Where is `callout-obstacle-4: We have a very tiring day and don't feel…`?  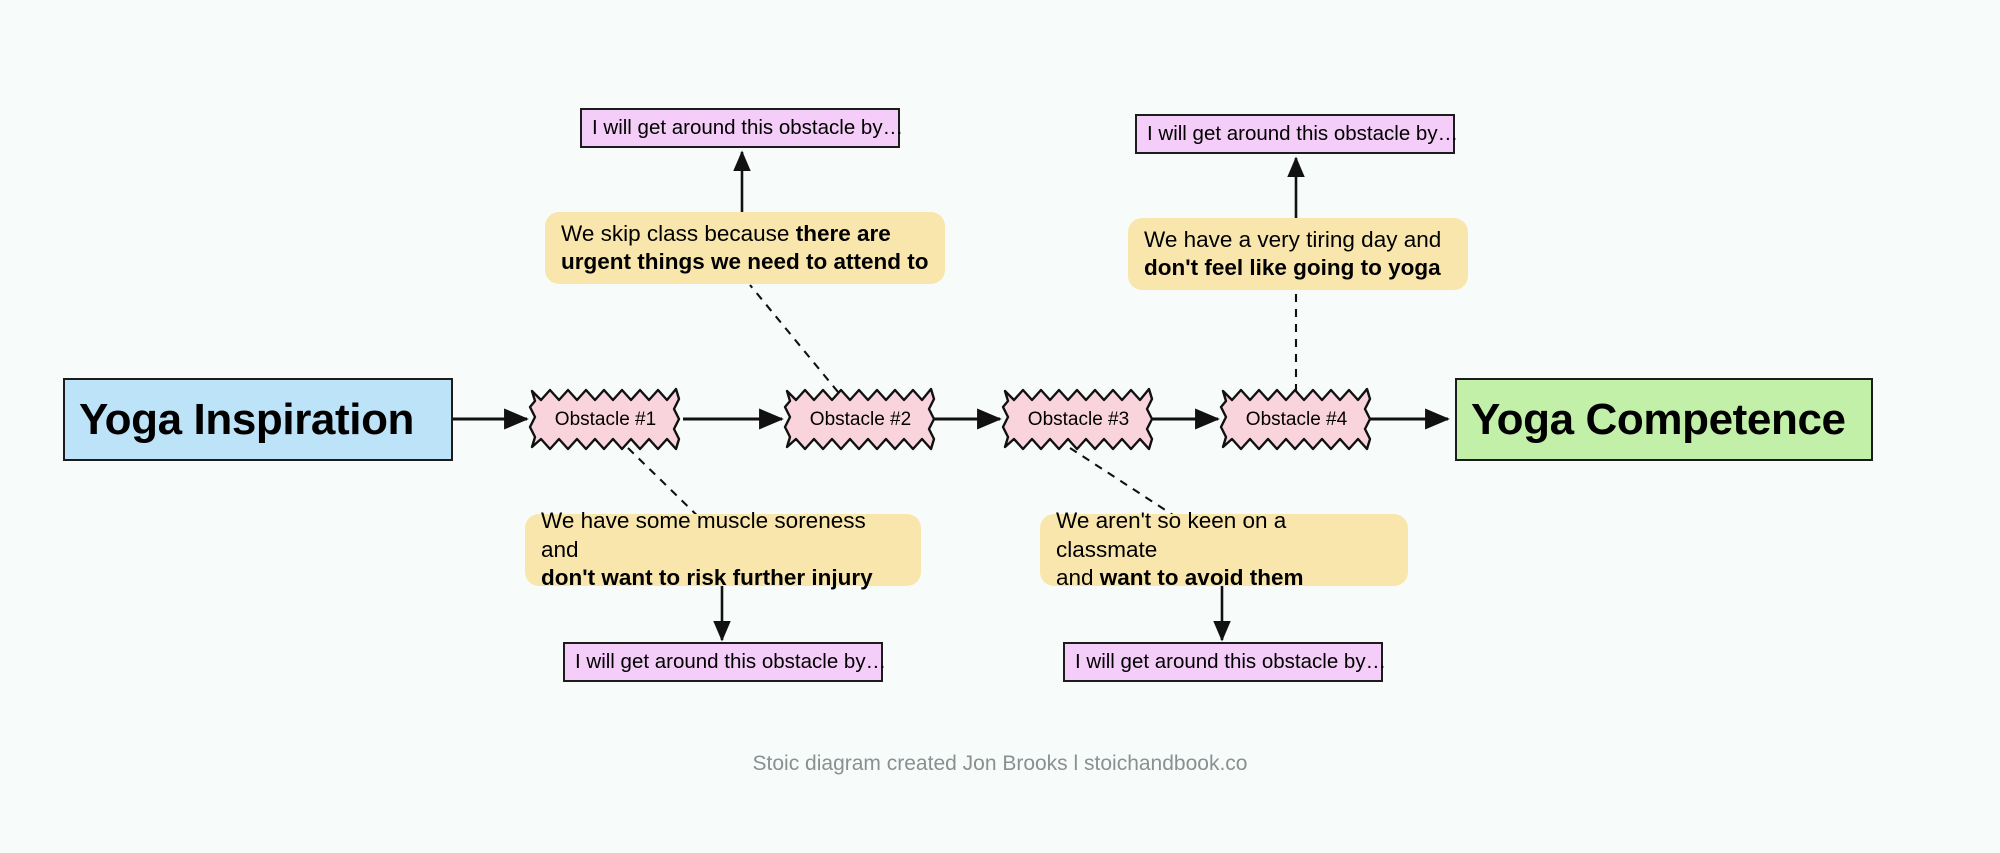
callout-obstacle-4: We have a very tiring day and don't feel… is located at coordinates (1298, 254).